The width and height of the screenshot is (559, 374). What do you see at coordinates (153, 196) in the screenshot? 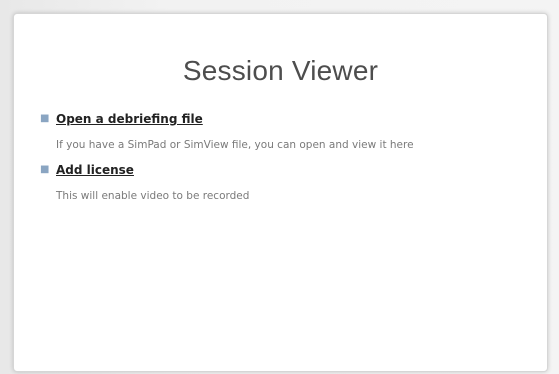
I see `add-license-description: This will enable video to be recorded` at bounding box center [153, 196].